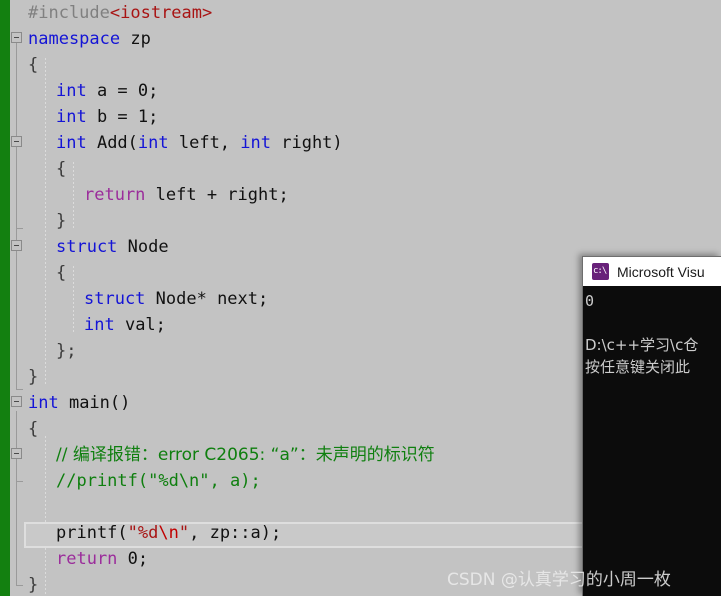 The image size is (721, 596). I want to click on code-token: #include, so click(69, 13).